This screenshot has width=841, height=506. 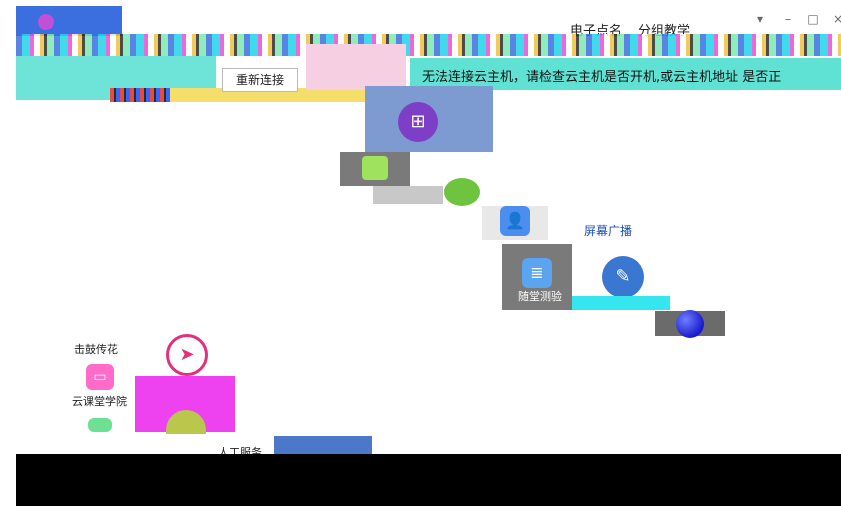 What do you see at coordinates (537, 273) in the screenshot?
I see `document-icon: ≣` at bounding box center [537, 273].